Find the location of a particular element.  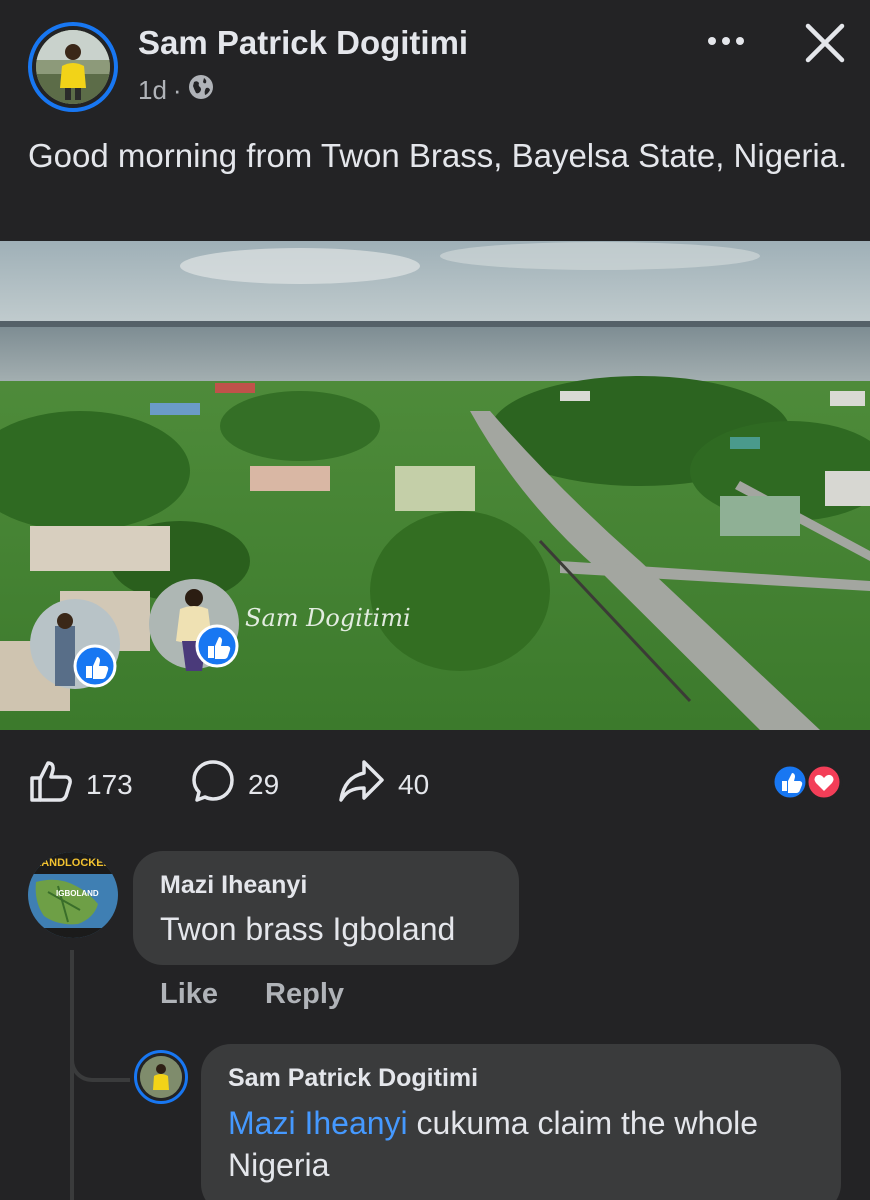

comment-icon is located at coordinates (213, 784).